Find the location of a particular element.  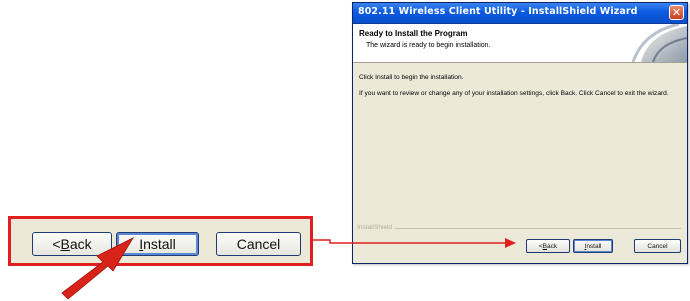

callout-install-button: Install is located at coordinates (157, 244).